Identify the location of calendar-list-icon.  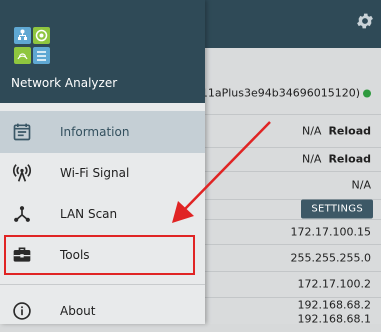
(22, 132).